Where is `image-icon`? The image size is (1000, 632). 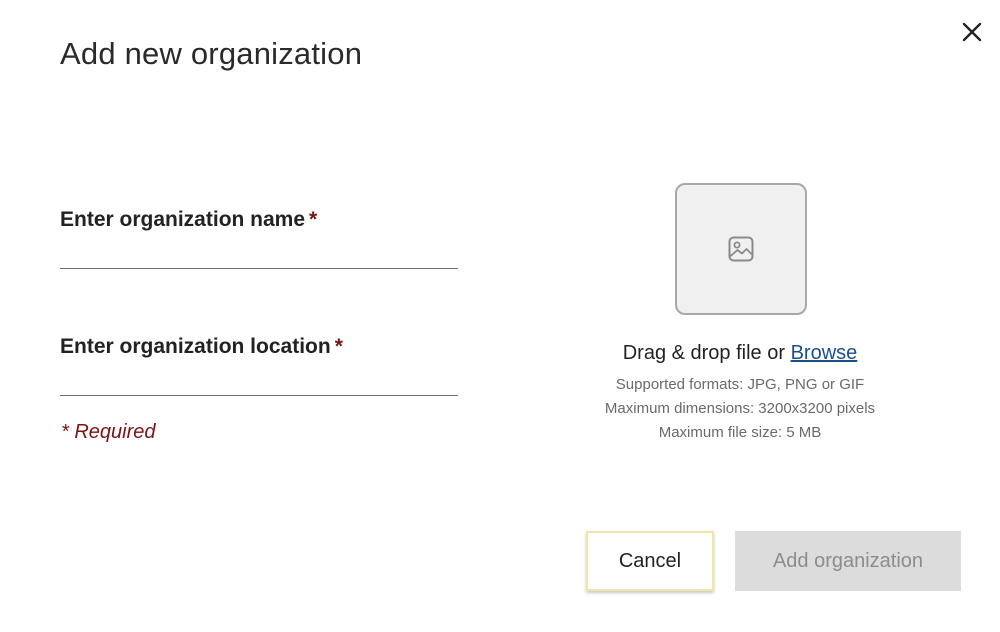
image-icon is located at coordinates (741, 249).